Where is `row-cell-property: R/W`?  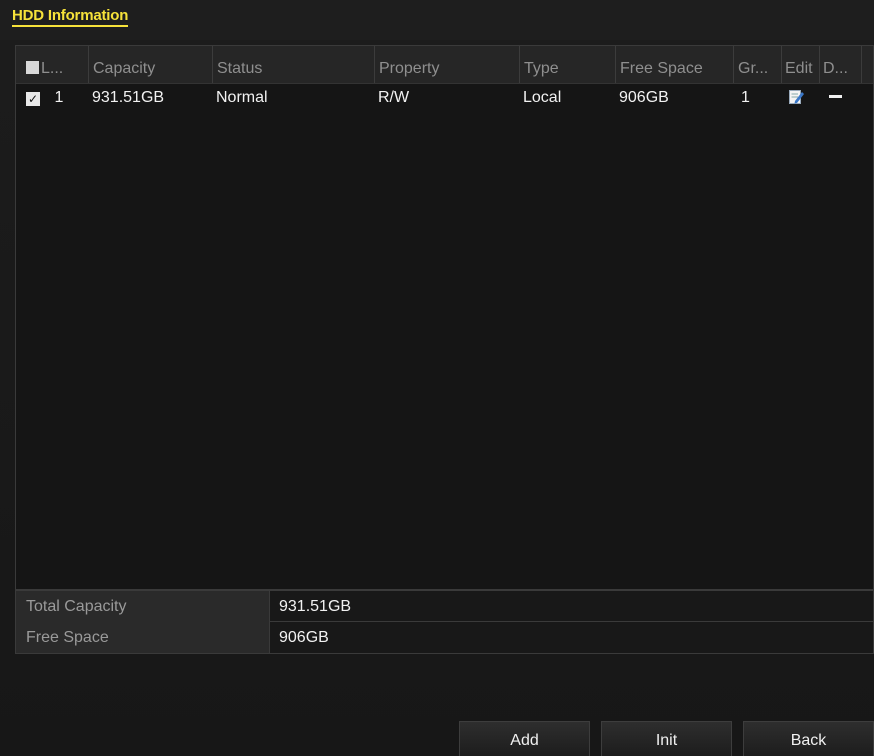 row-cell-property: R/W is located at coordinates (394, 97).